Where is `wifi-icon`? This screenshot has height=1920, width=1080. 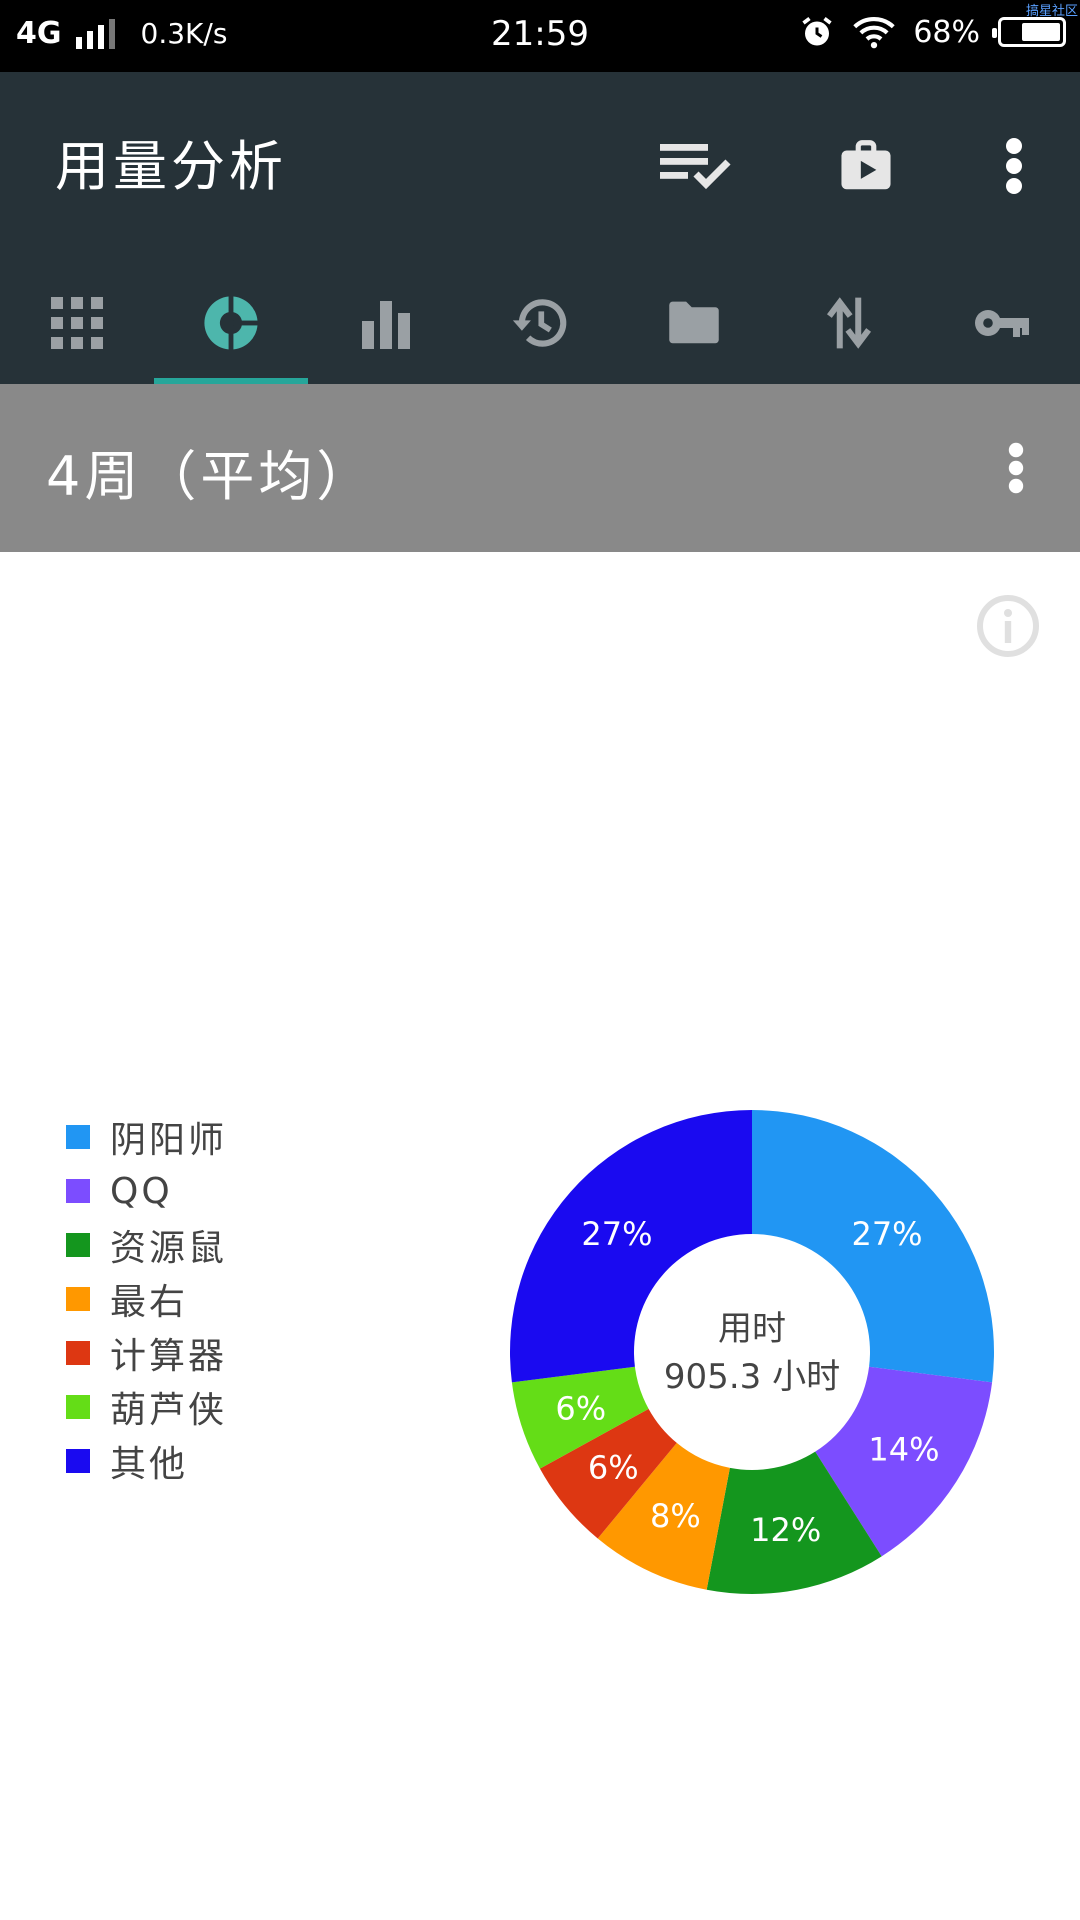
wifi-icon is located at coordinates (874, 32).